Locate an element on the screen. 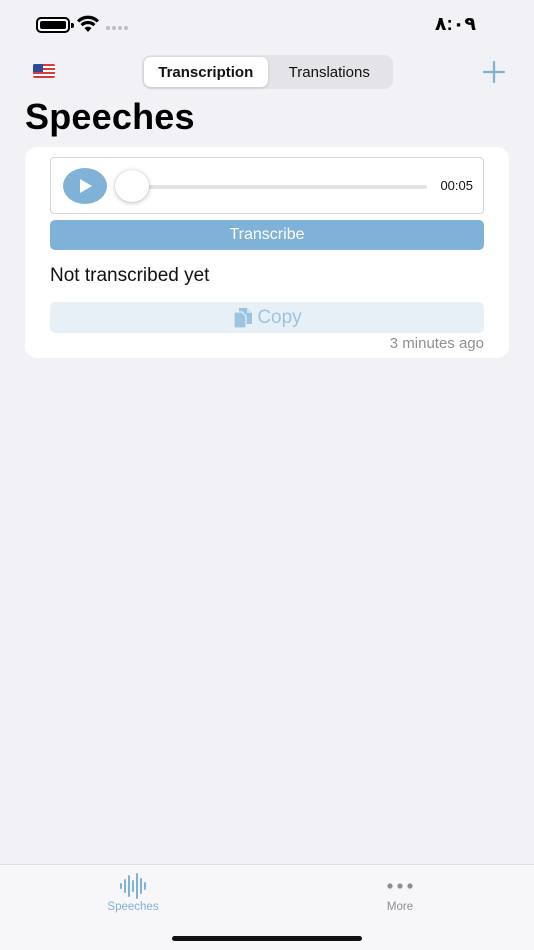  status-time: ٨:٠٩ is located at coordinates (455, 24).